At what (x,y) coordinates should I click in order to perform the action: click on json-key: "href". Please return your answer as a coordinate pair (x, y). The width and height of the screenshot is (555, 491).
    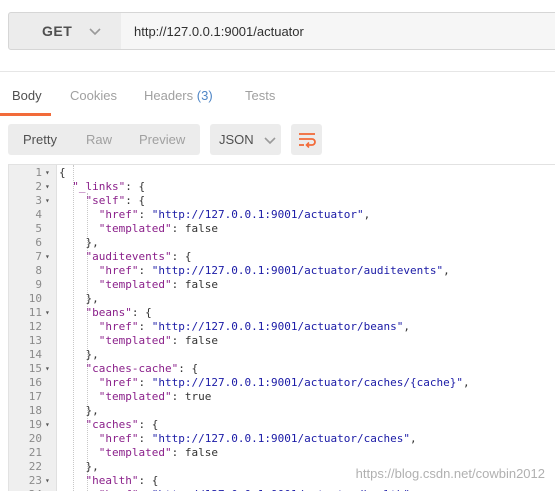
    Looking at the image, I should click on (118, 382).